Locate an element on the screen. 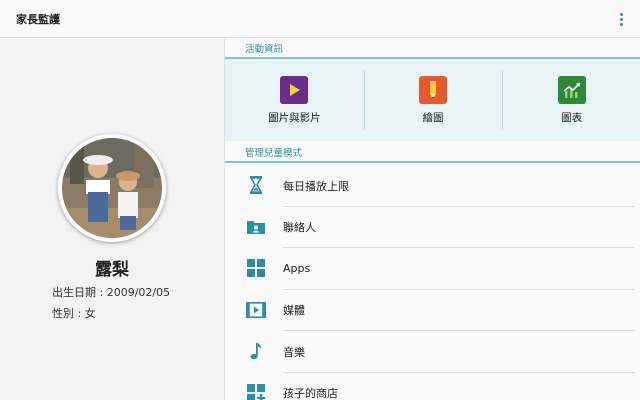  hourglass-icon is located at coordinates (256, 185).